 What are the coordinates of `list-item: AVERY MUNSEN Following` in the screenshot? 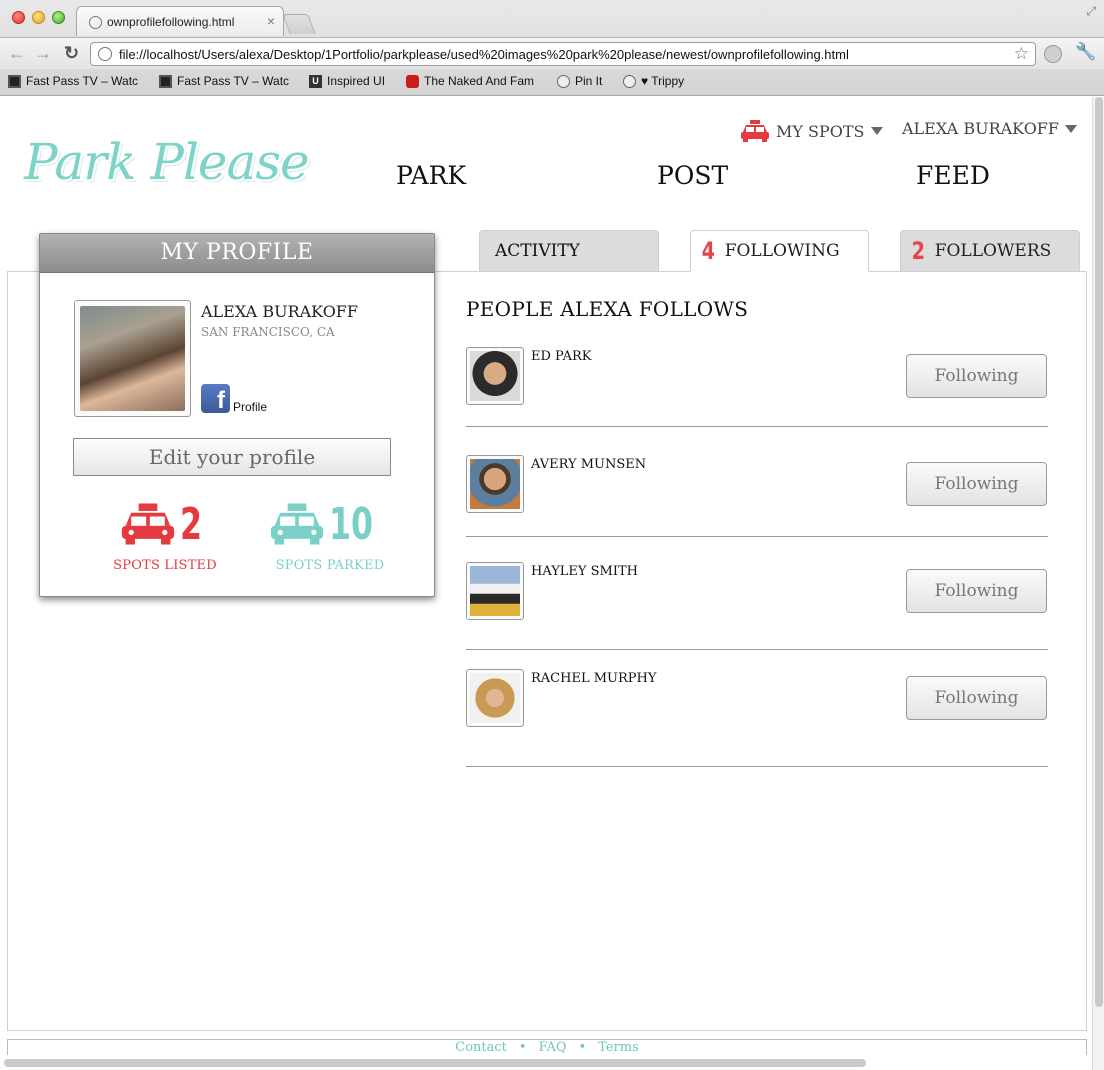 It's located at (757, 496).